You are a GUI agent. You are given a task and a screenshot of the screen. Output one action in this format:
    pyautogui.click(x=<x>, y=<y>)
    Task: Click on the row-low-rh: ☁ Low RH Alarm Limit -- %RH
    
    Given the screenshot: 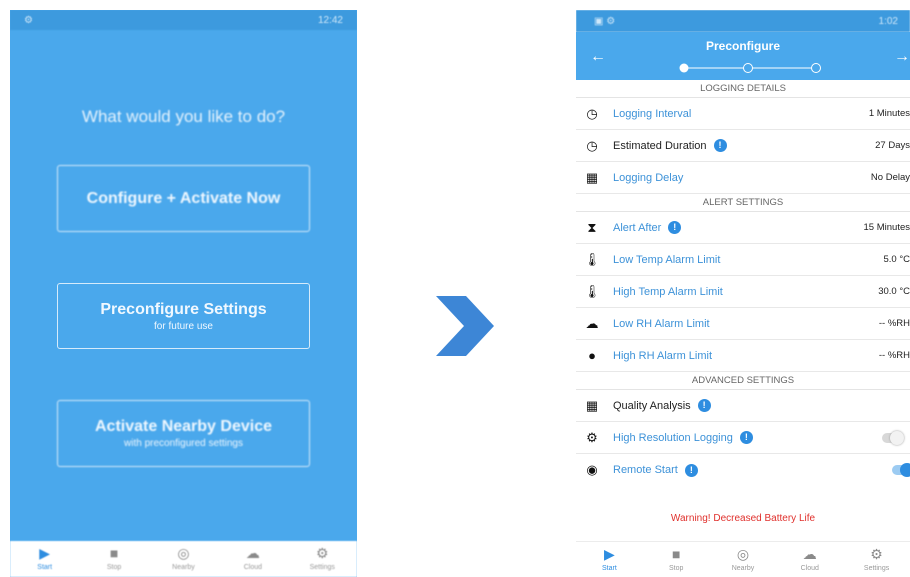 What is the action you would take?
    pyautogui.click(x=743, y=324)
    